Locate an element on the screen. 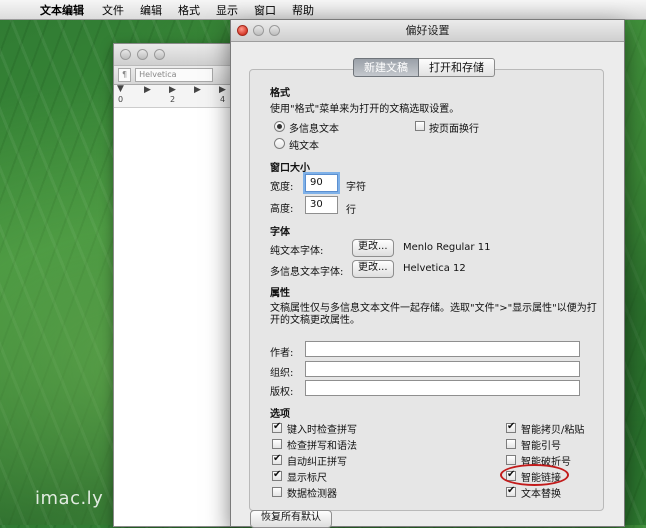 The image size is (646, 528). rich-text-label: 多信息文本 is located at coordinates (314, 129).